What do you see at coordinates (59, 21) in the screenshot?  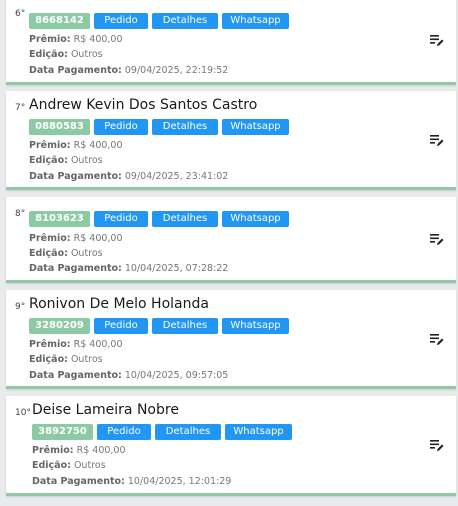 I see `ticket-code-badge: 8668142` at bounding box center [59, 21].